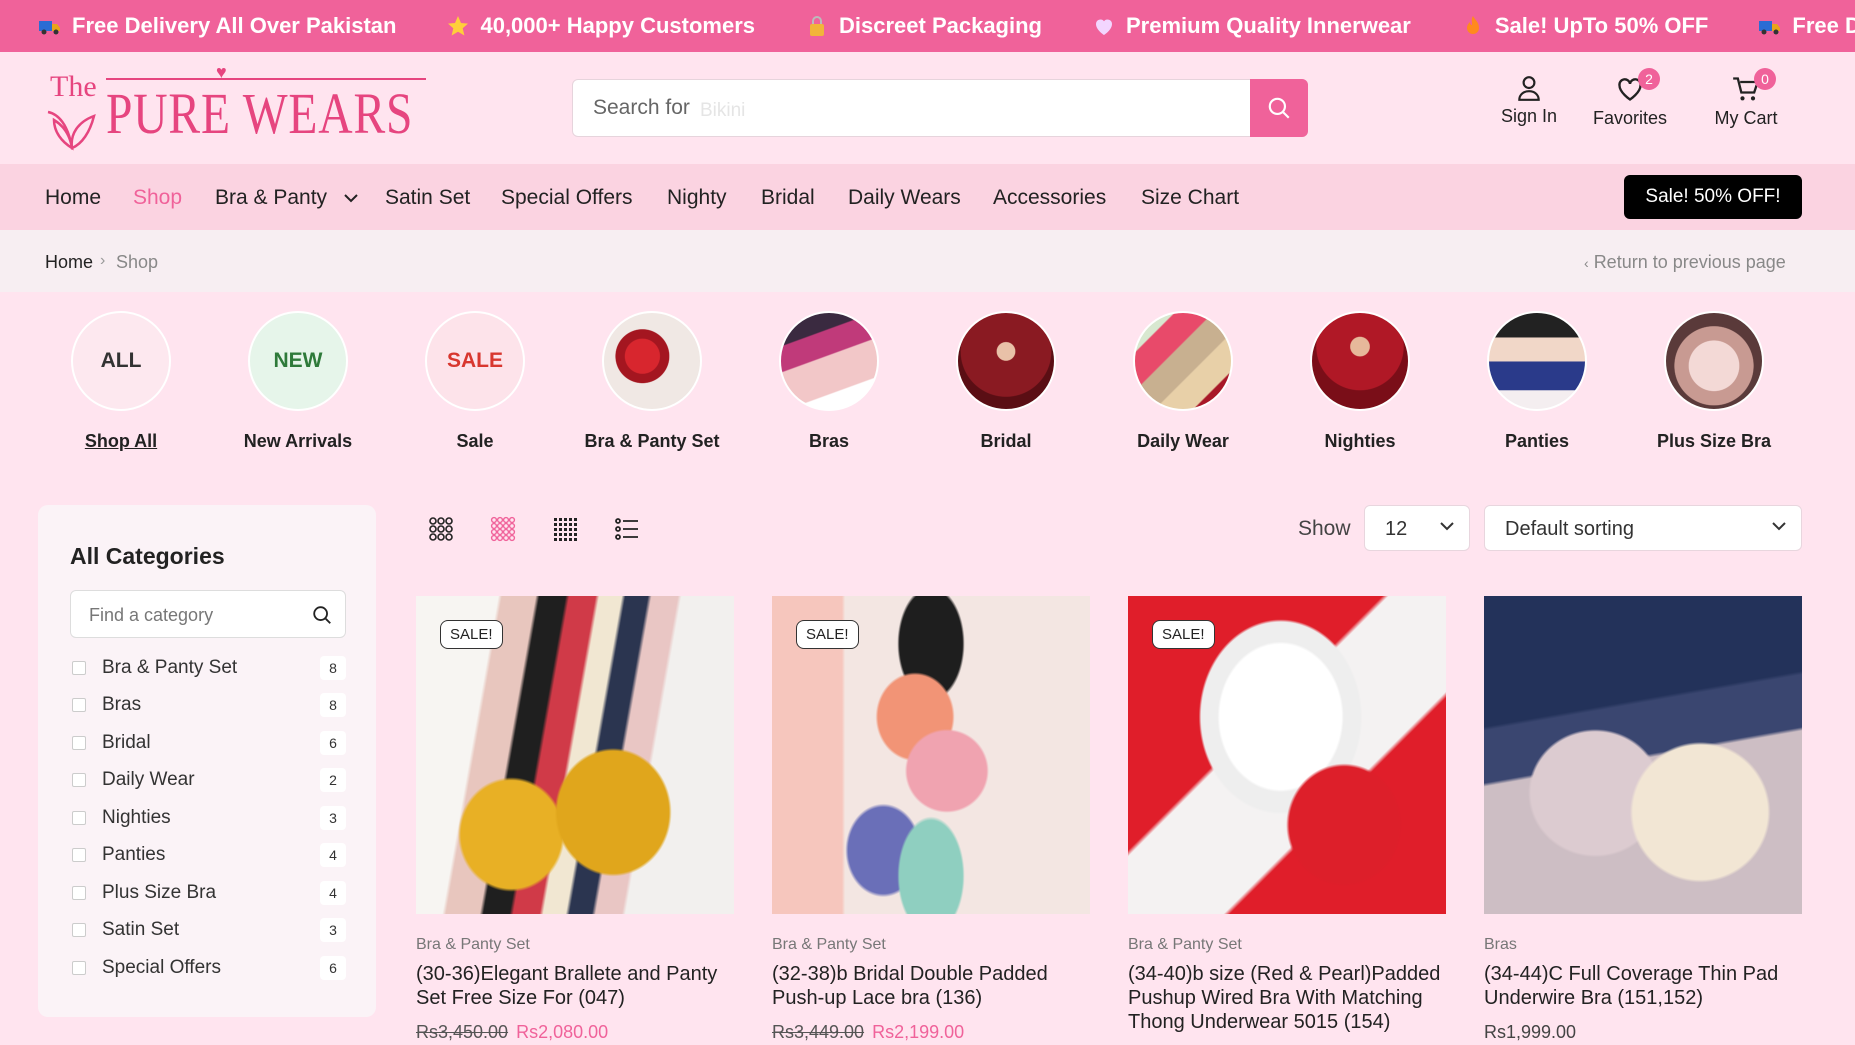  What do you see at coordinates (208, 855) in the screenshot?
I see `sidebar-category-item: Panties 4` at bounding box center [208, 855].